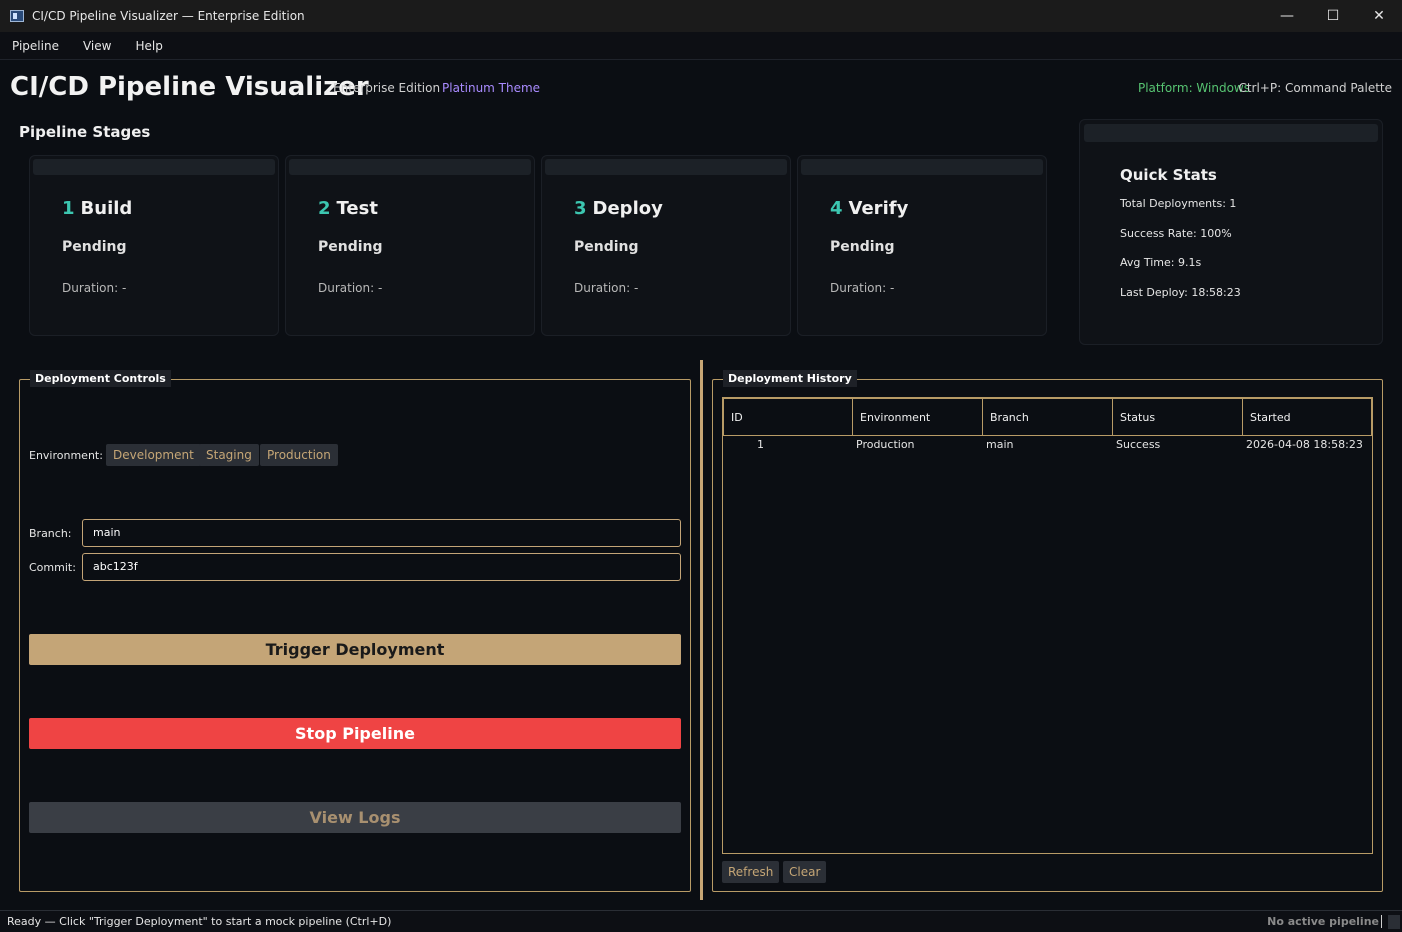 The height and width of the screenshot is (932, 1402). What do you see at coordinates (580, 208) in the screenshot?
I see `stage-number: 3` at bounding box center [580, 208].